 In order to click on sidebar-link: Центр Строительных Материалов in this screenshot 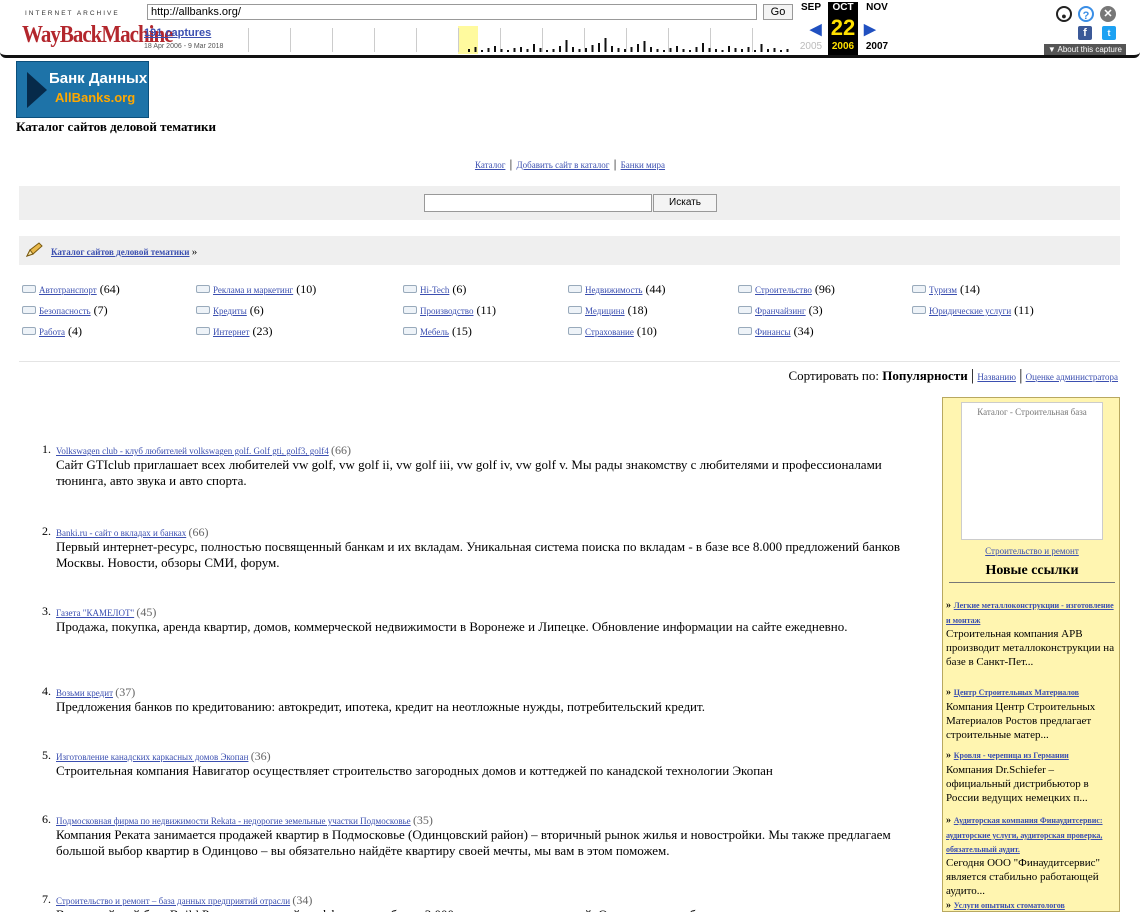, I will do `click(1016, 692)`.